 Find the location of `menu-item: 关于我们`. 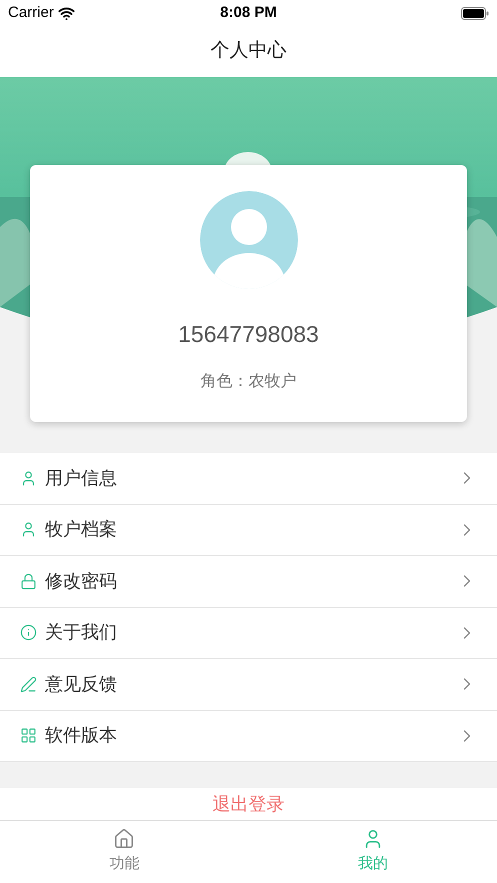

menu-item: 关于我们 is located at coordinates (248, 633).